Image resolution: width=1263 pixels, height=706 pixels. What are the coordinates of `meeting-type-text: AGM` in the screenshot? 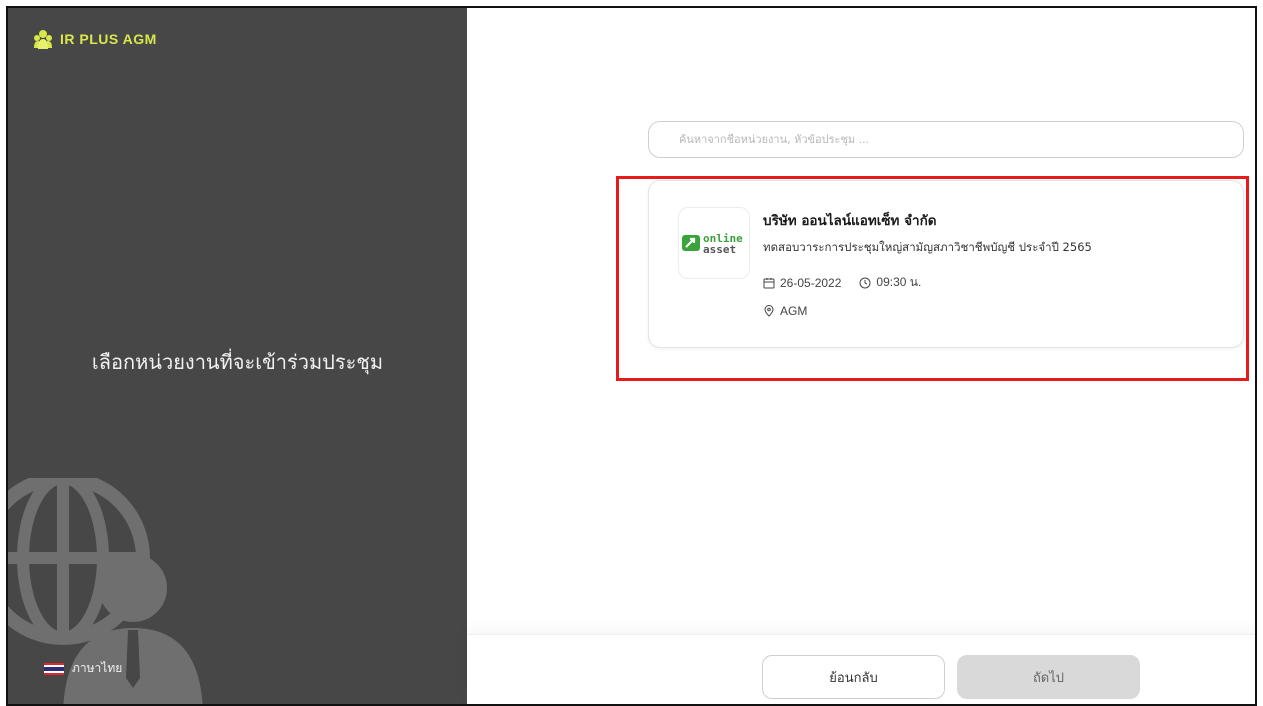 It's located at (794, 311).